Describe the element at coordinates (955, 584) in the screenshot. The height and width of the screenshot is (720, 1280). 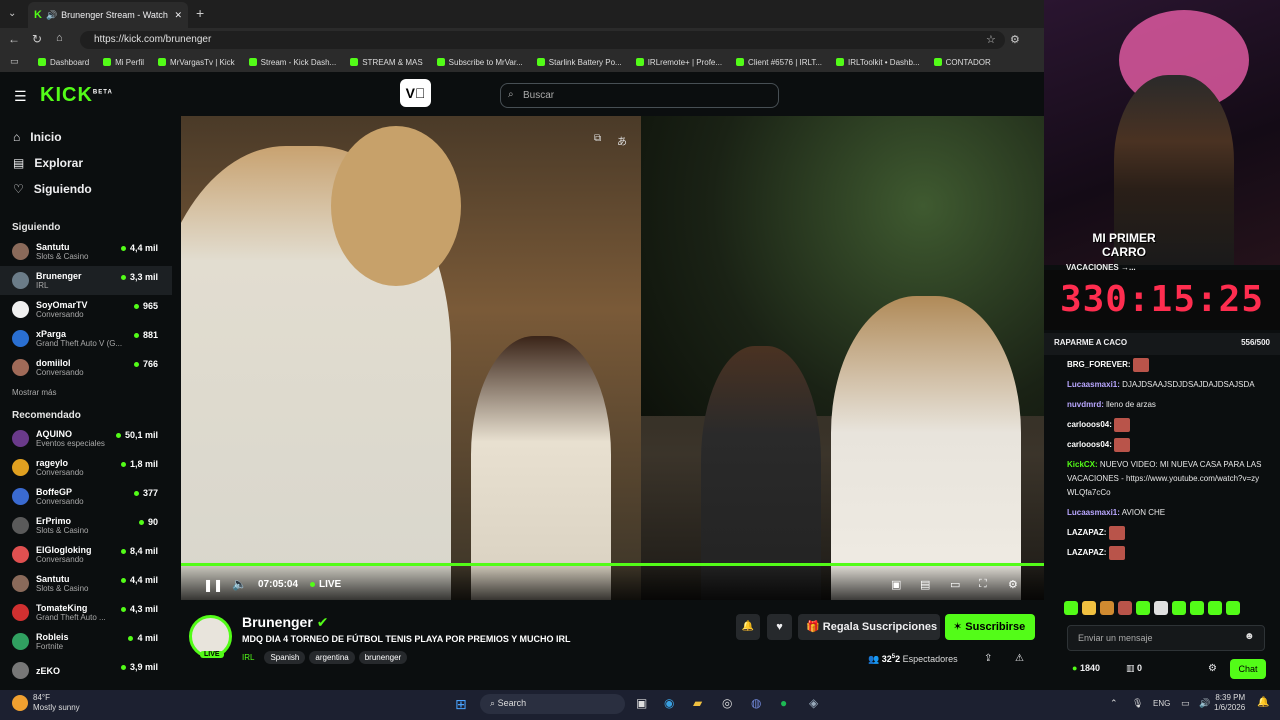
I see `theater-mode-icon: ▭` at that location.